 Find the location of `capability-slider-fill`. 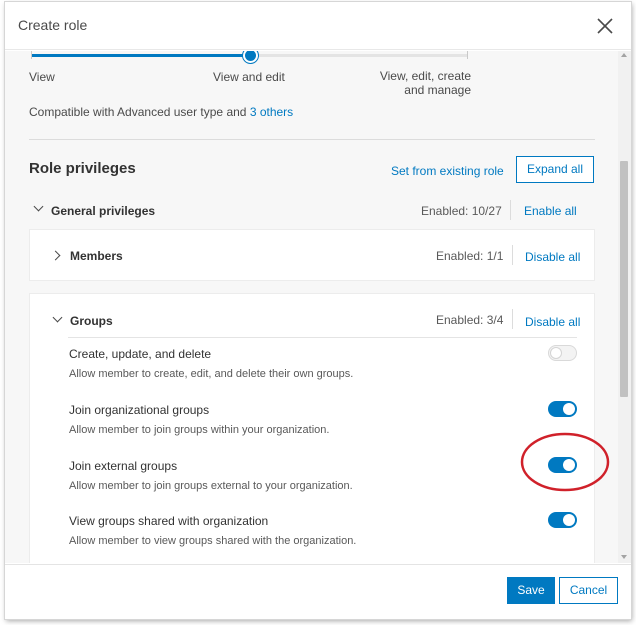

capability-slider-fill is located at coordinates (140, 55).